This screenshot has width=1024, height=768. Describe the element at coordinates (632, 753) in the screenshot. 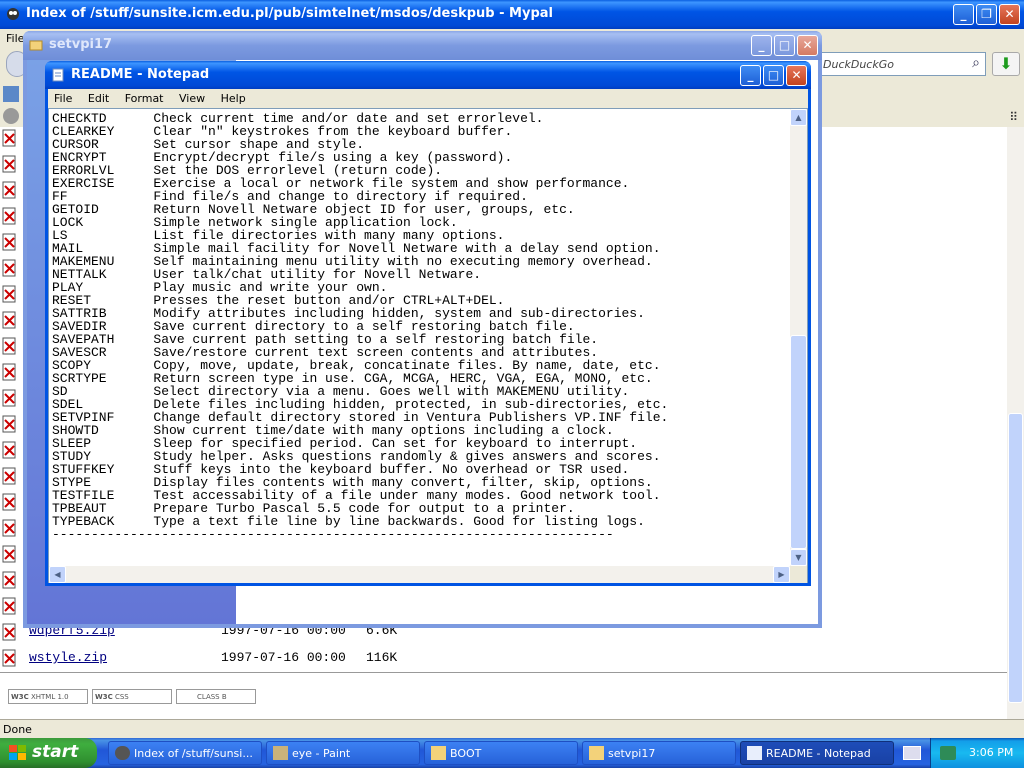

I see `task-label: setvpi17` at that location.